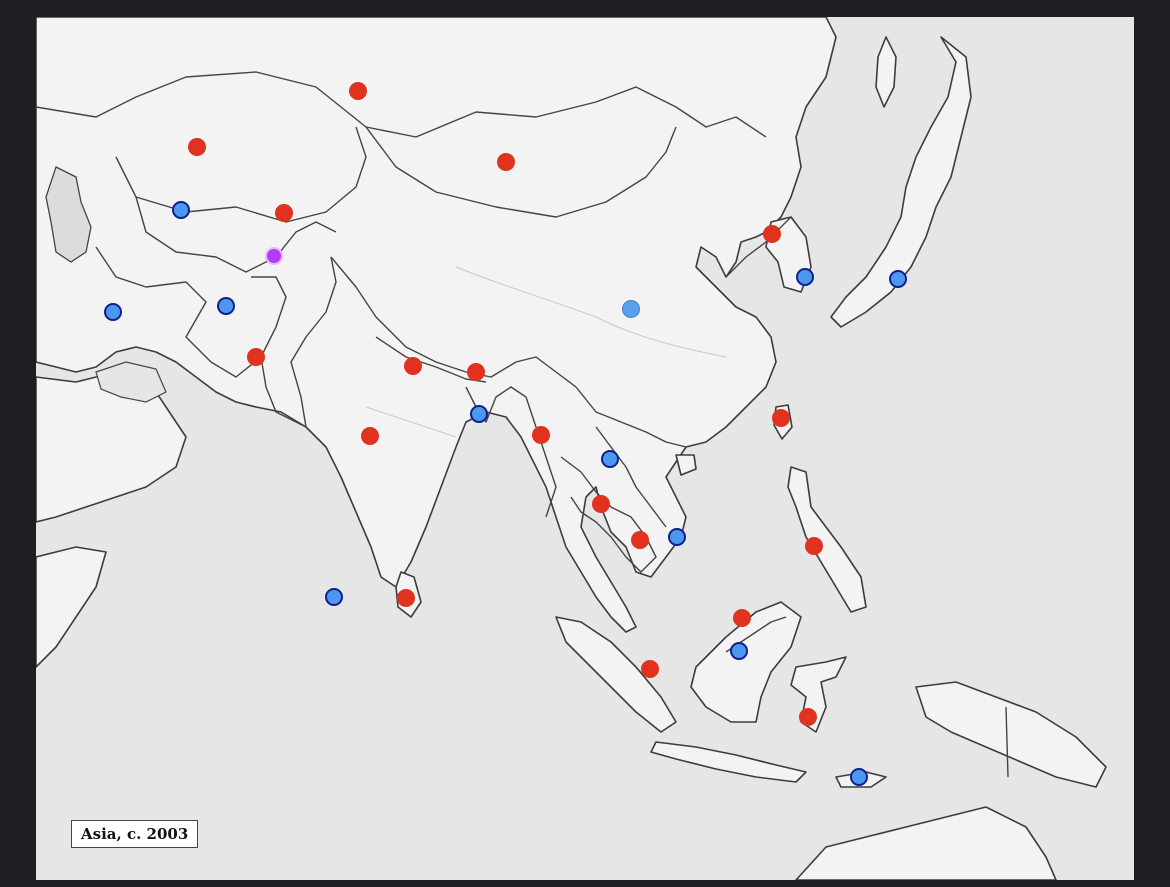 This screenshot has width=1170, height=887. Describe the element at coordinates (274, 256) in the screenshot. I see `map-marker-purple` at that location.